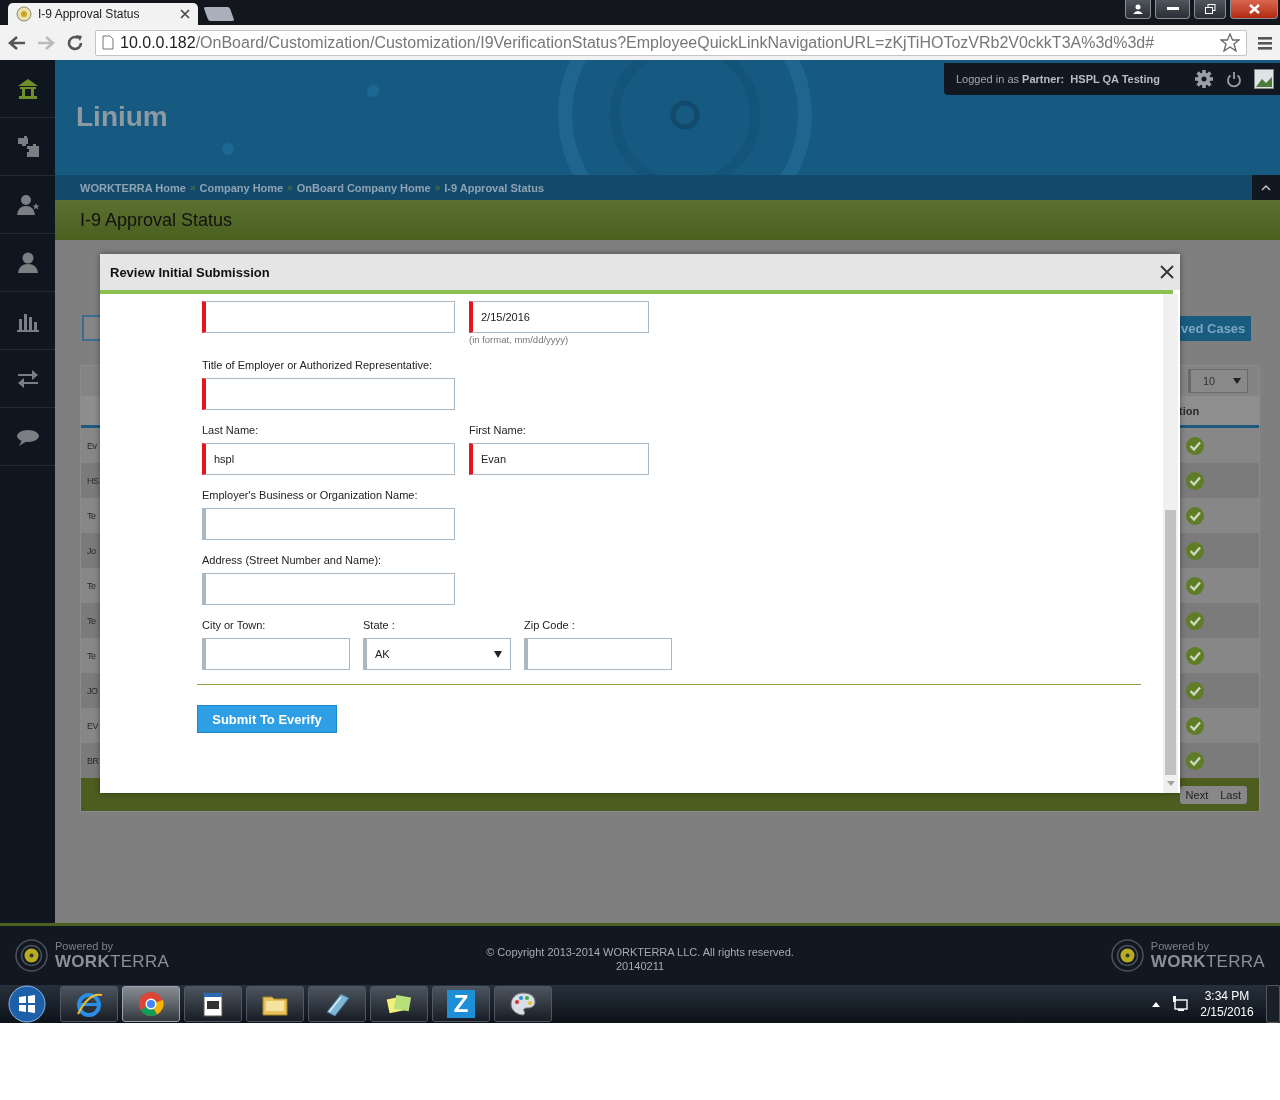 Image resolution: width=1280 pixels, height=1100 pixels. I want to click on caret-up-icon, so click(1266, 187).